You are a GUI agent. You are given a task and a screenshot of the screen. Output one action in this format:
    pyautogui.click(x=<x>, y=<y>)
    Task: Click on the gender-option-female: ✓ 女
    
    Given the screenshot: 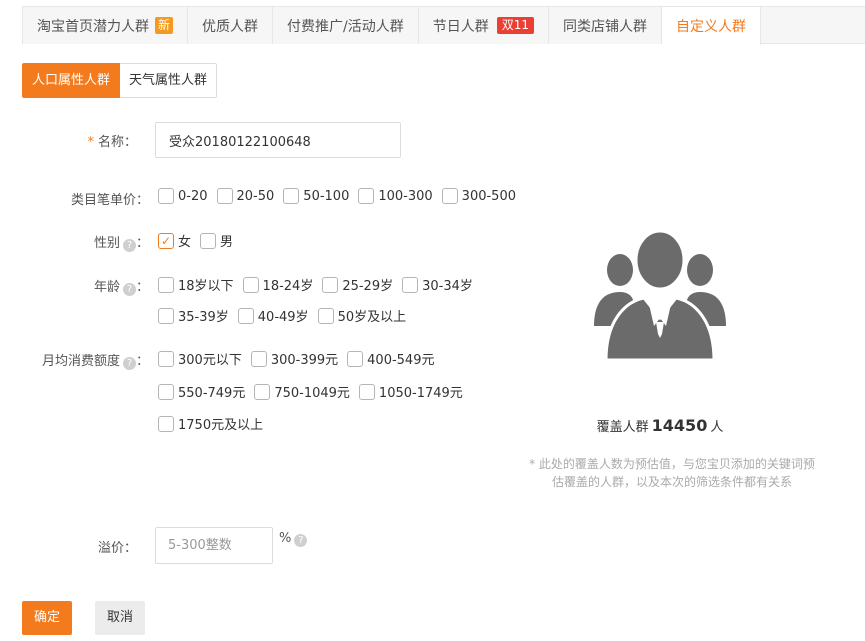 What is the action you would take?
    pyautogui.click(x=174, y=240)
    